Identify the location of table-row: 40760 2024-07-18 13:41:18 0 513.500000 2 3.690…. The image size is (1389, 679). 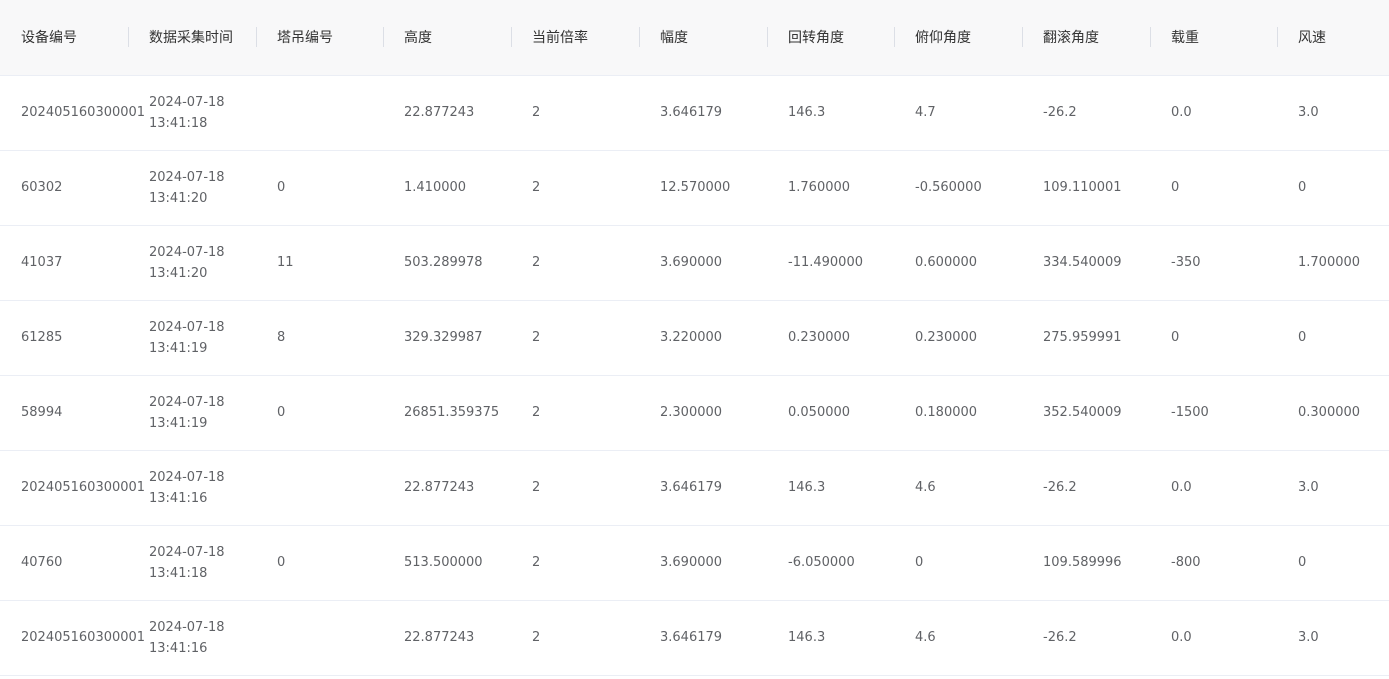
(694, 563).